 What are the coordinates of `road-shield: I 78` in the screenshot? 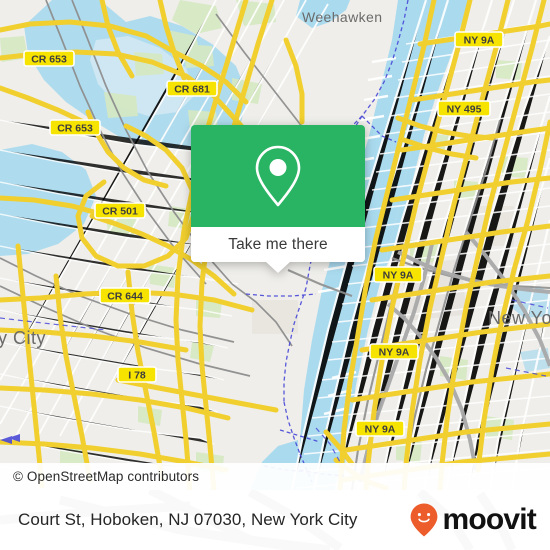 It's located at (137, 374).